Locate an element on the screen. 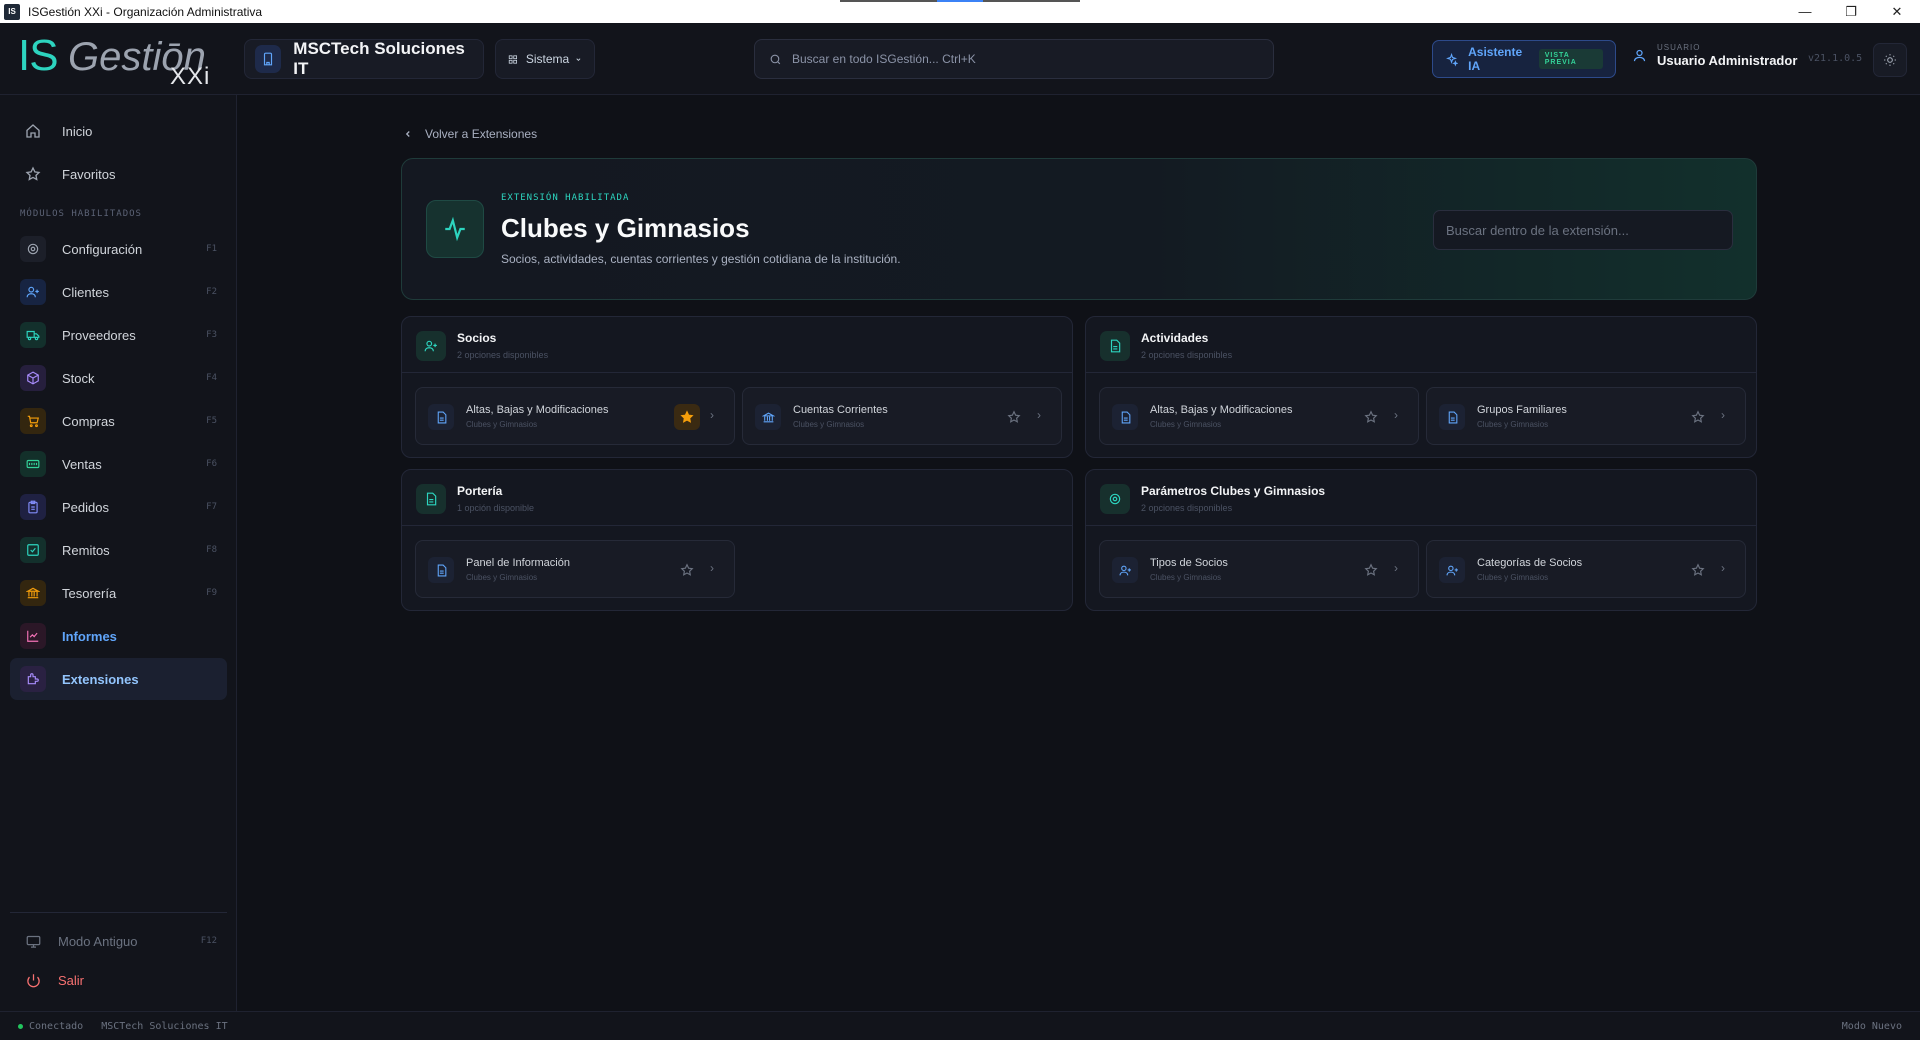 This screenshot has height=1040, width=1920. sidebar-item-modo-antiguo: Modo Antiguo F12 is located at coordinates (118, 941).